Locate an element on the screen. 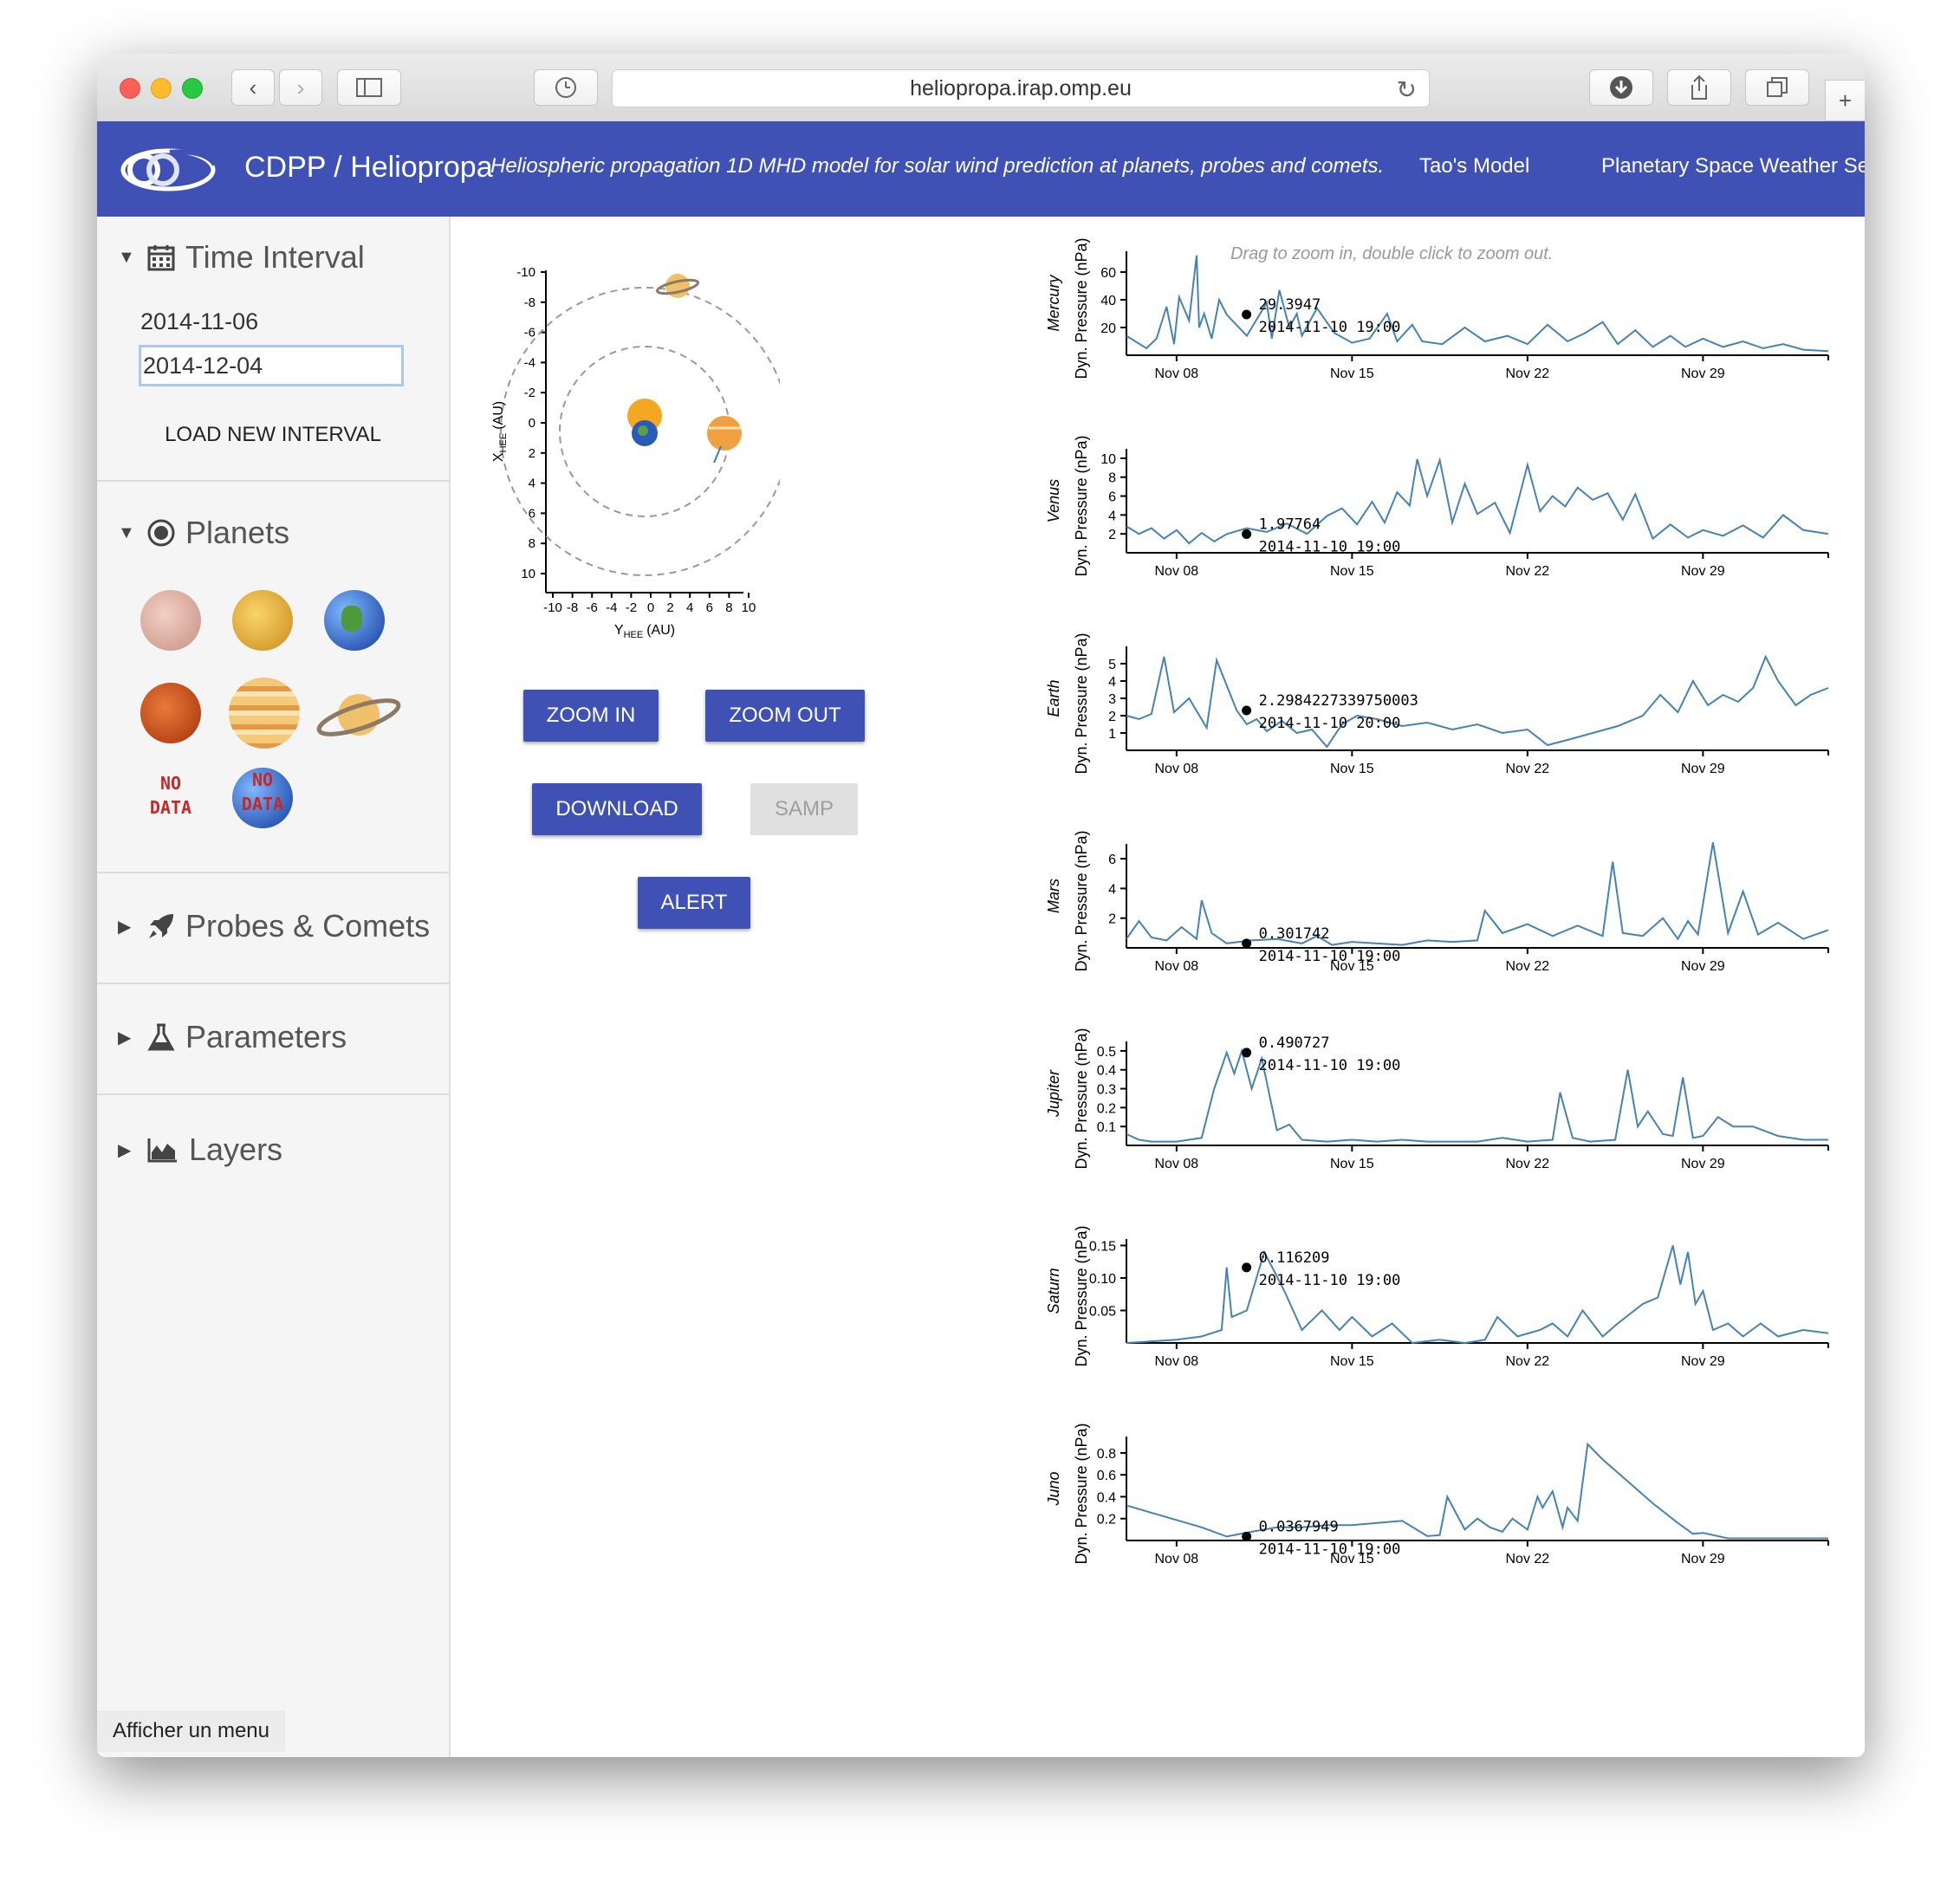 This screenshot has height=1894, width=1960. mars-icon is located at coordinates (170, 713).